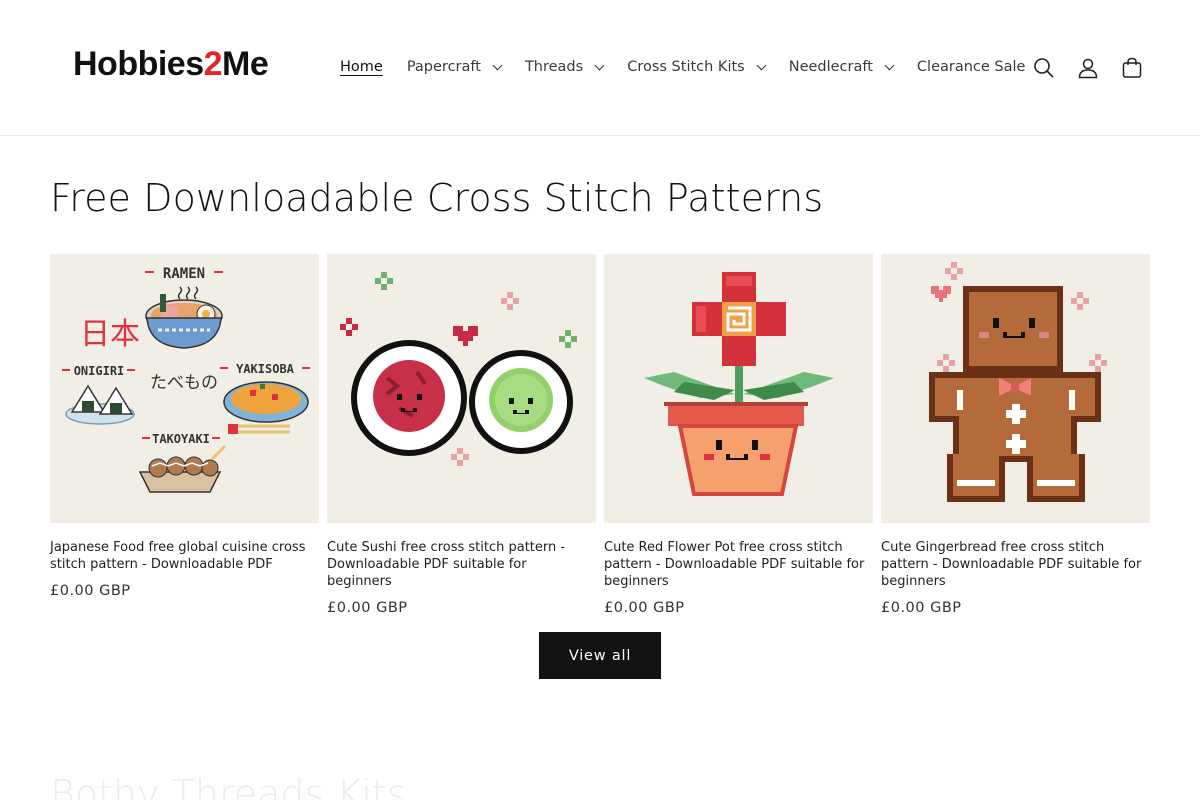 This screenshot has height=800, width=1200. I want to click on next-section-title: Bothy Threads Kits, so click(228, 786).